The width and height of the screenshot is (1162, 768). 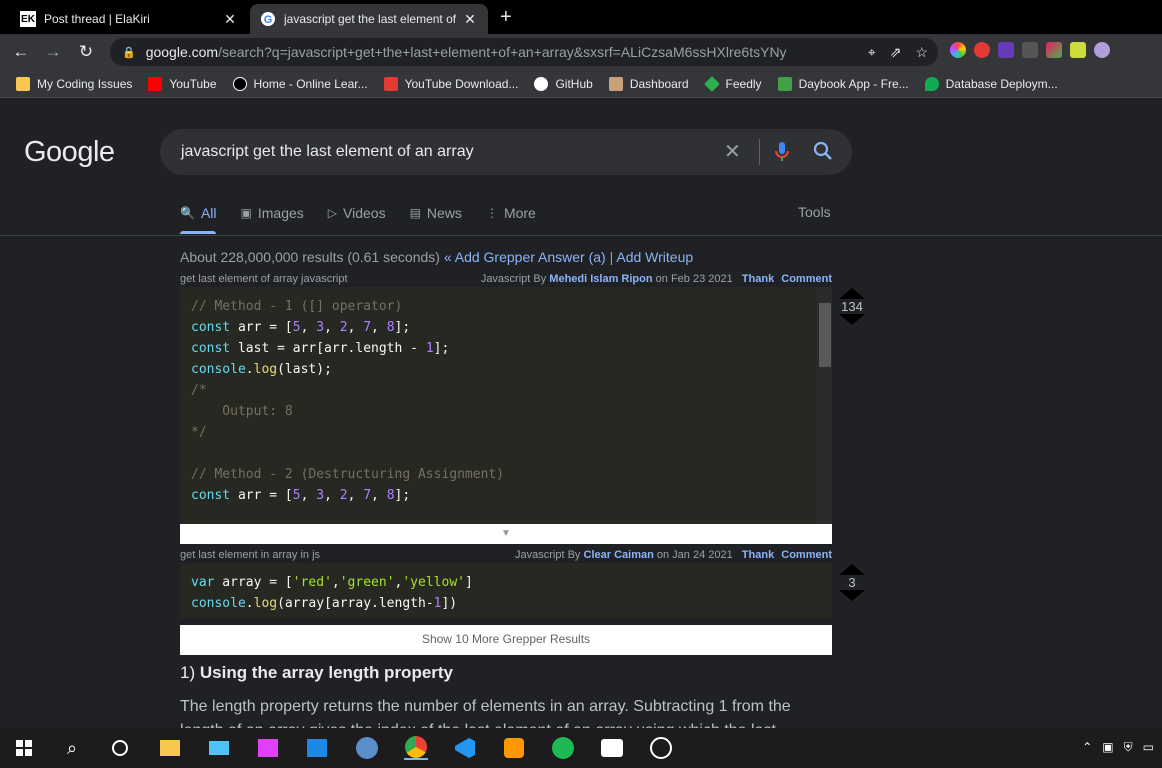 I want to click on google-logo: Google, so click(x=69, y=152).